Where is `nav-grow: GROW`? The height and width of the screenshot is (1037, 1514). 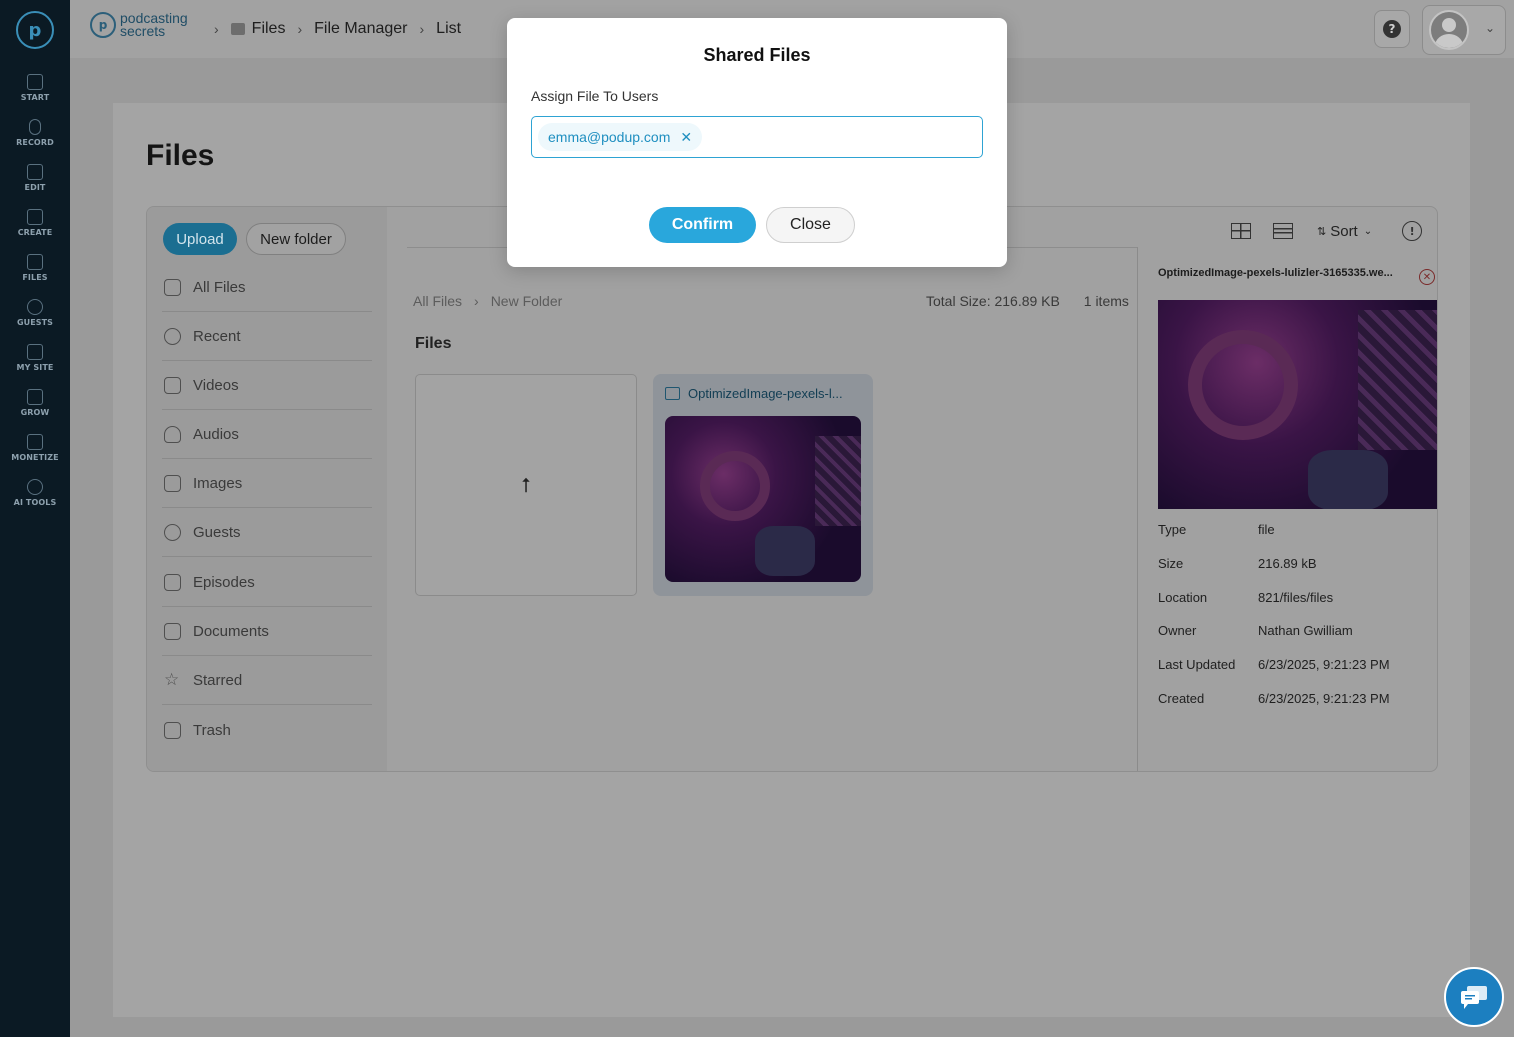 nav-grow: GROW is located at coordinates (35, 409).